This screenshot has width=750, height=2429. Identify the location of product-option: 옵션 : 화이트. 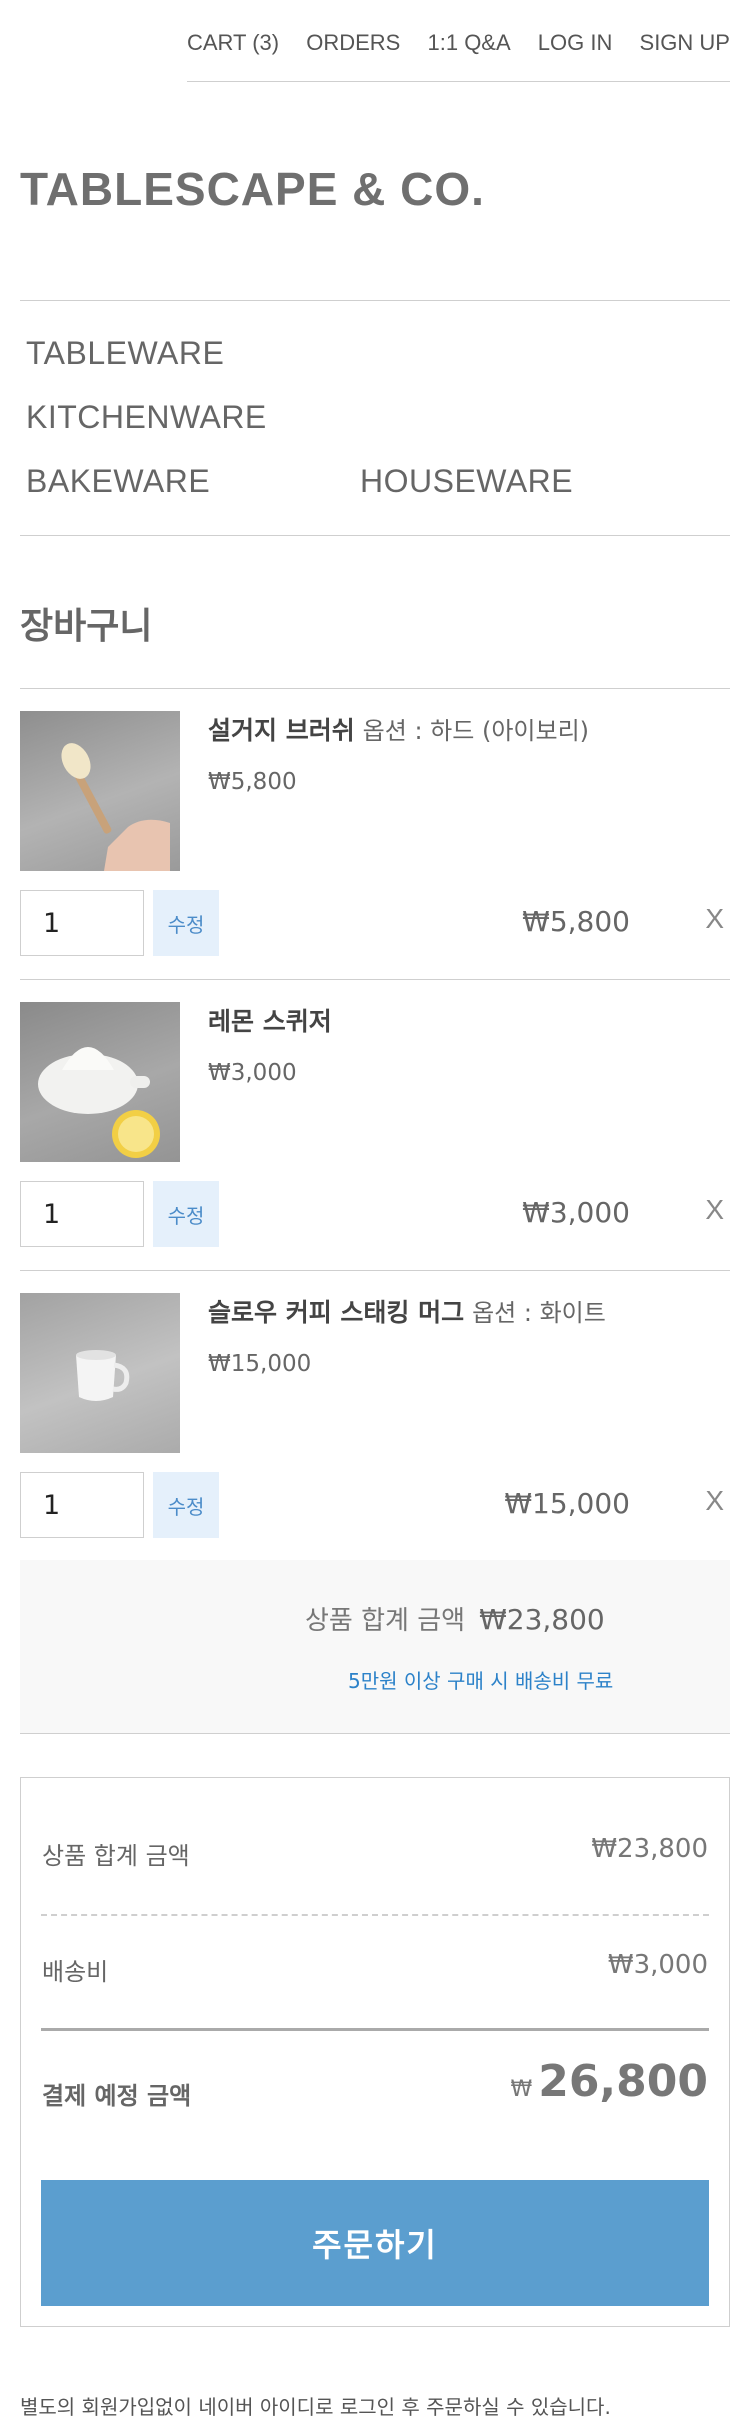
(539, 1313).